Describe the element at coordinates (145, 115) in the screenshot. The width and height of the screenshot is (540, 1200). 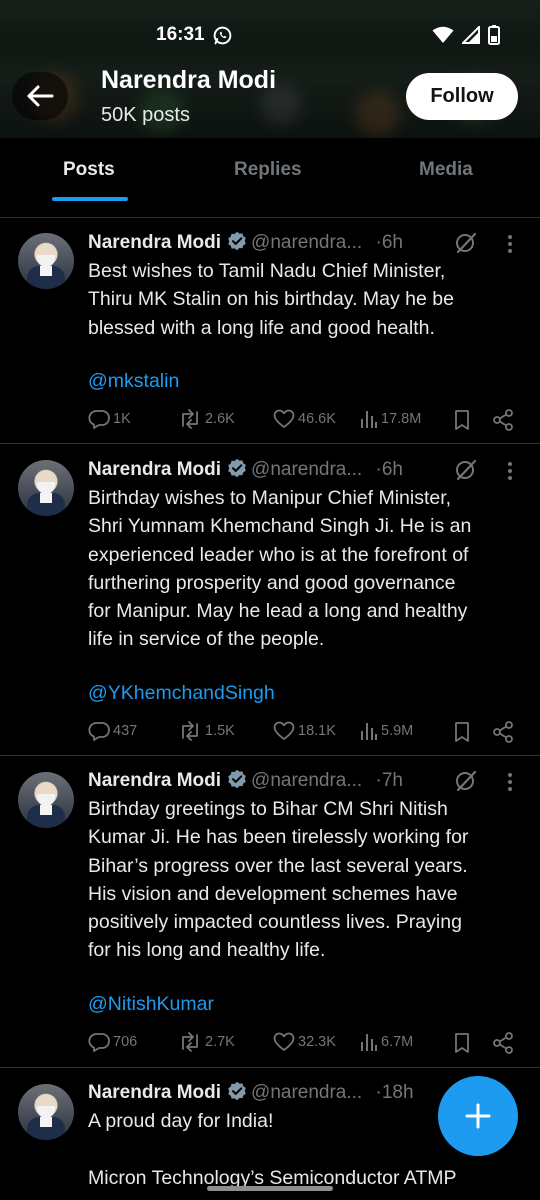
I see `profile-posts-count: 50K posts` at that location.